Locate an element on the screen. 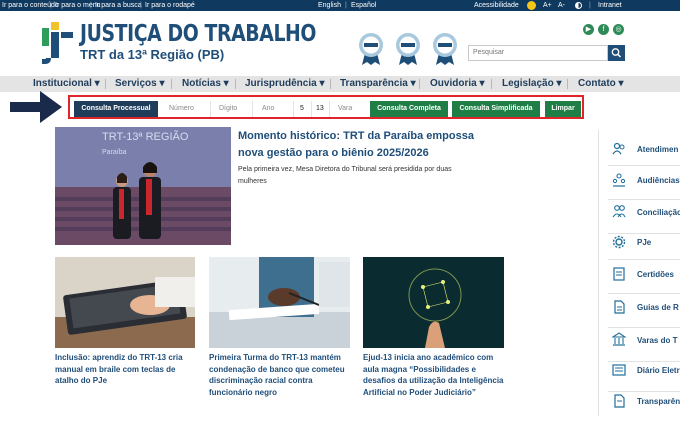  skip-link-search: Ir para a busca is located at coordinates (118, 5).